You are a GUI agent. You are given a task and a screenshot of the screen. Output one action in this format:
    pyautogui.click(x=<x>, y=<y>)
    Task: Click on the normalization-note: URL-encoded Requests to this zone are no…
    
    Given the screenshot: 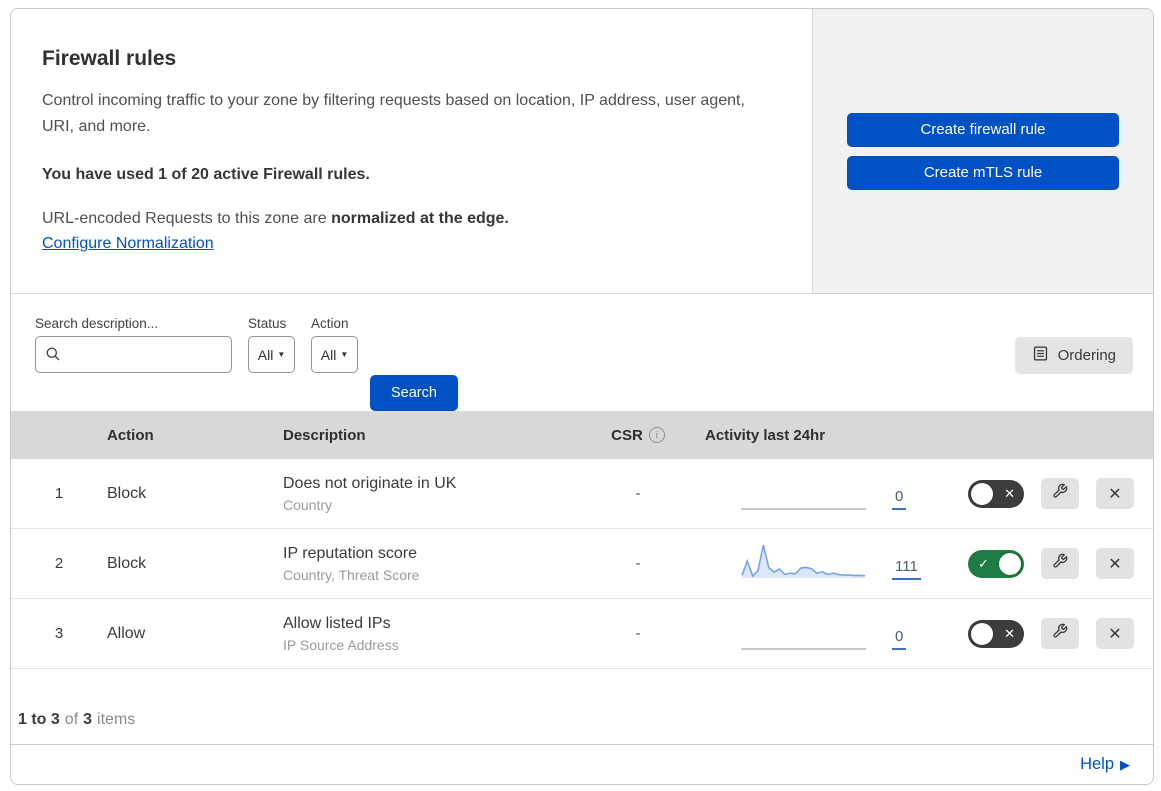 What is the action you would take?
    pyautogui.click(x=407, y=219)
    